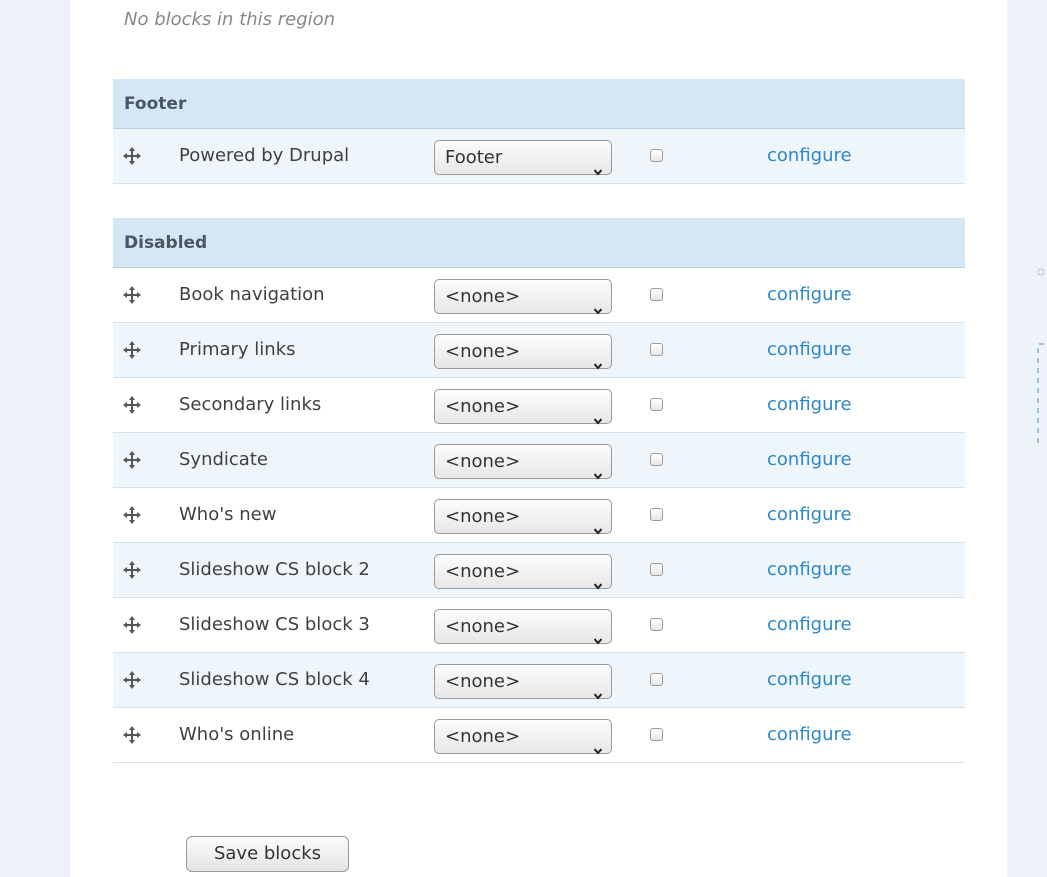  I want to click on table-row: Who's new <none> configure, so click(539, 515).